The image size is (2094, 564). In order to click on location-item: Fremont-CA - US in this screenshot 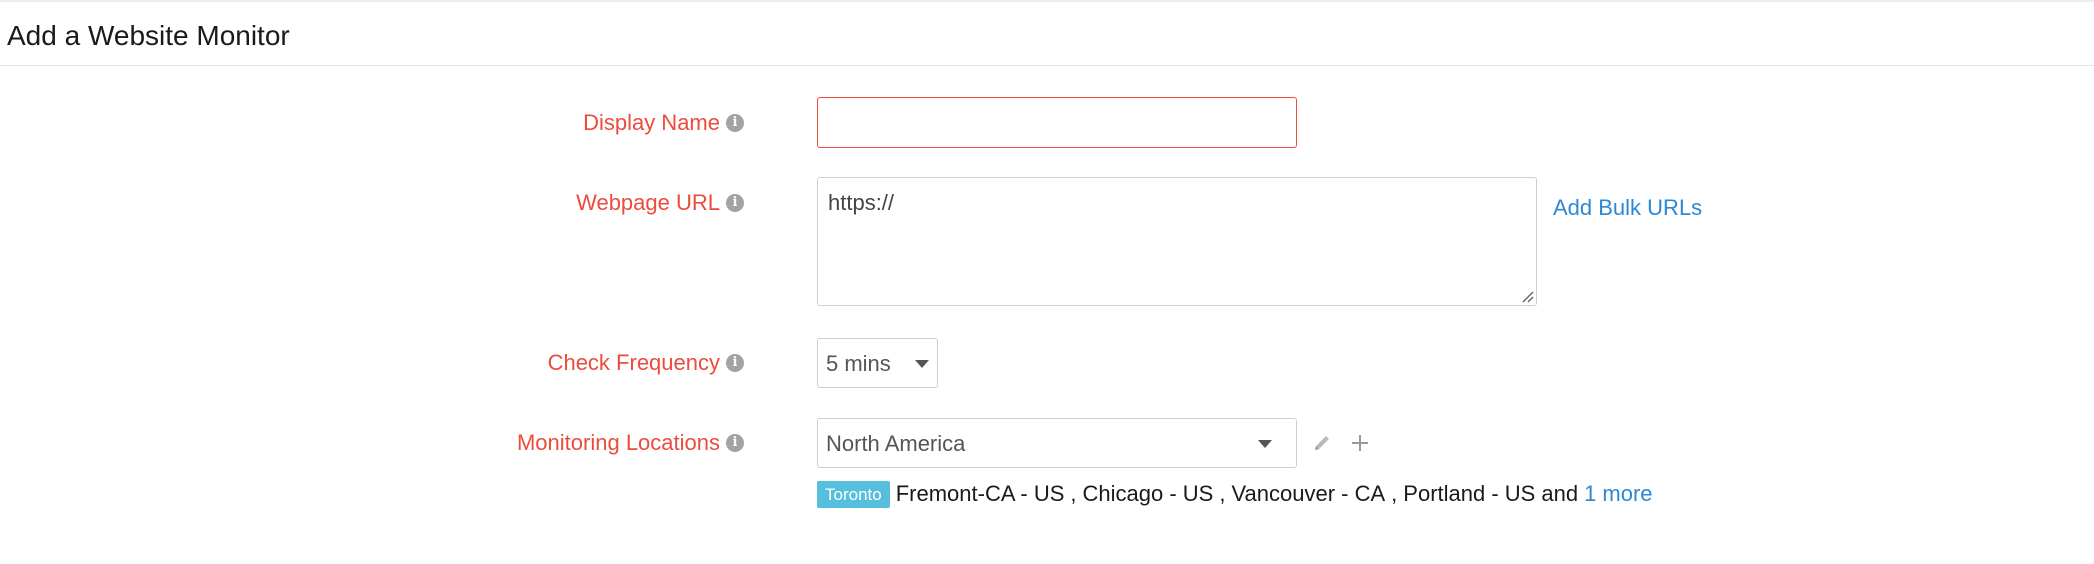, I will do `click(980, 493)`.